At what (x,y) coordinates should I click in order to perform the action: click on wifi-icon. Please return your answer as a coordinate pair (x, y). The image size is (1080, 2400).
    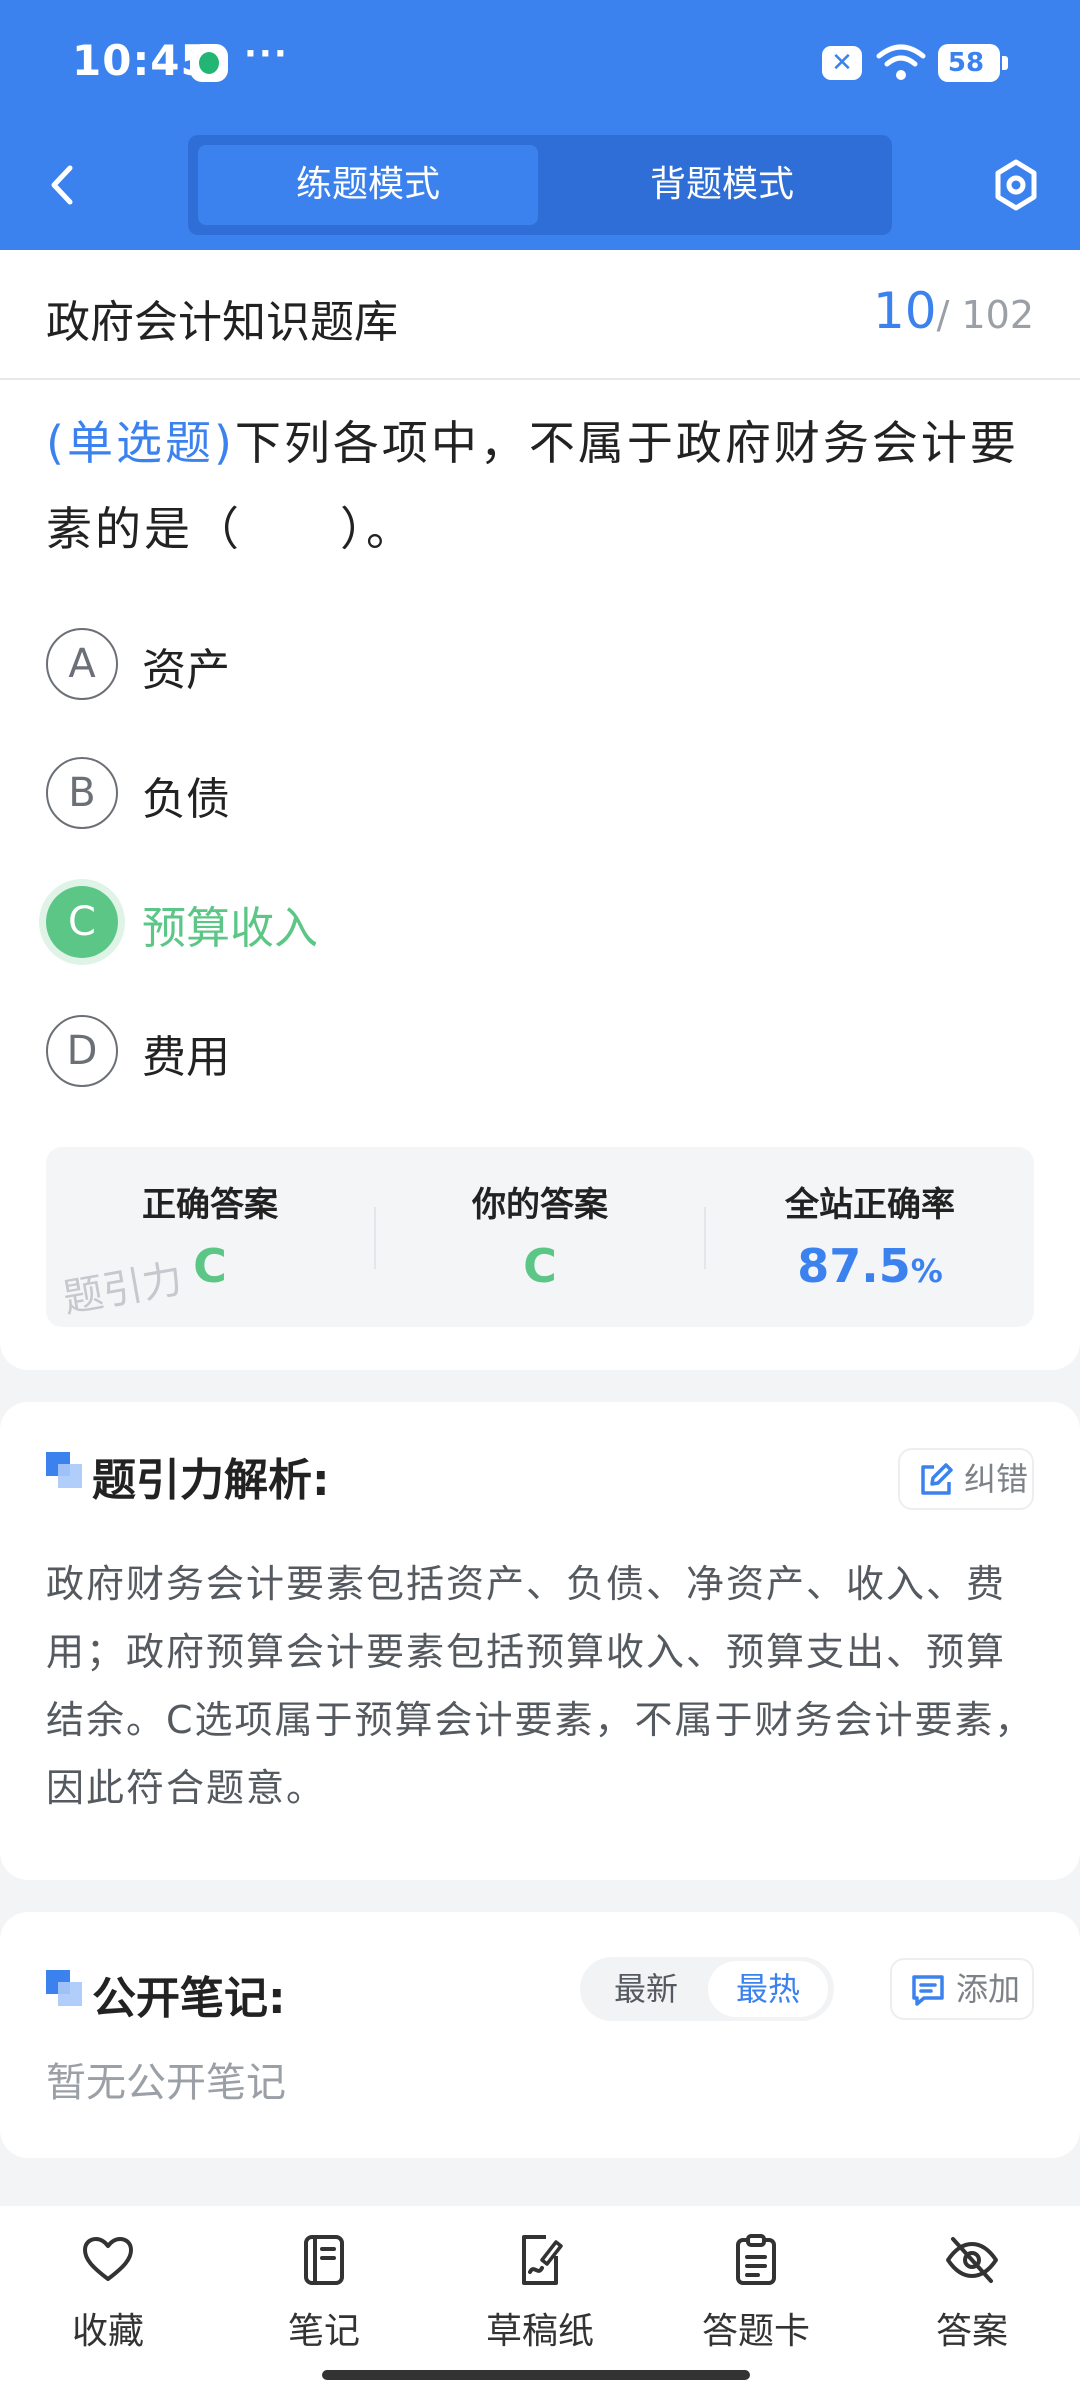
    Looking at the image, I should click on (901, 62).